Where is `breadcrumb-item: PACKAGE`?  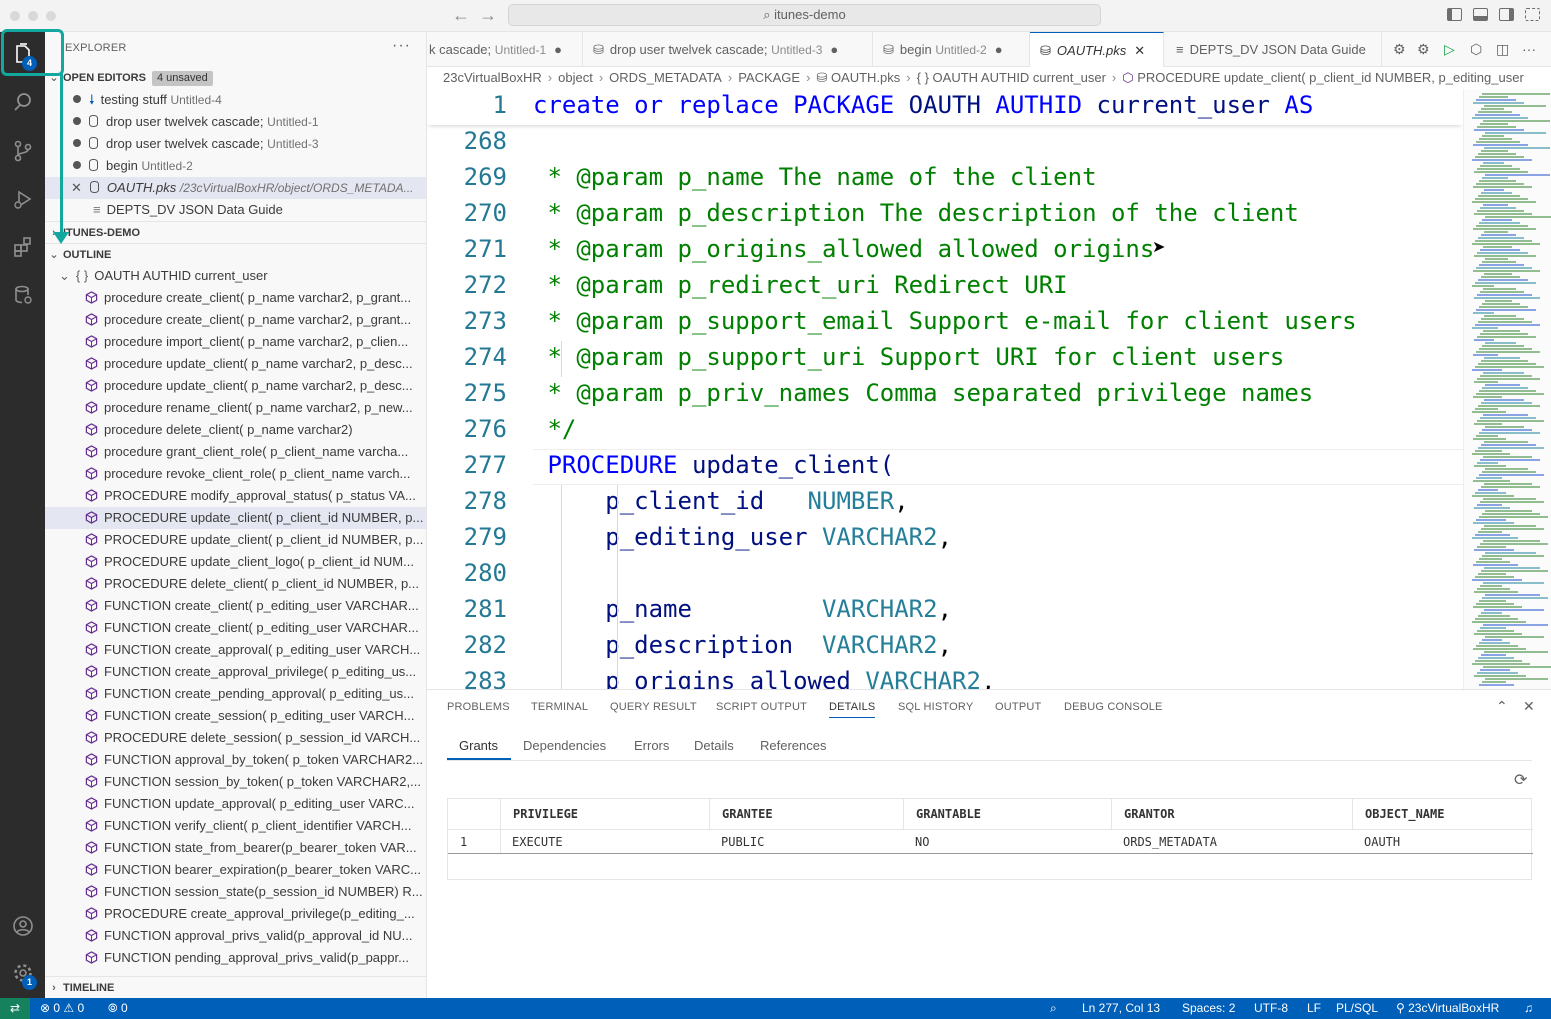 breadcrumb-item: PACKAGE is located at coordinates (769, 77).